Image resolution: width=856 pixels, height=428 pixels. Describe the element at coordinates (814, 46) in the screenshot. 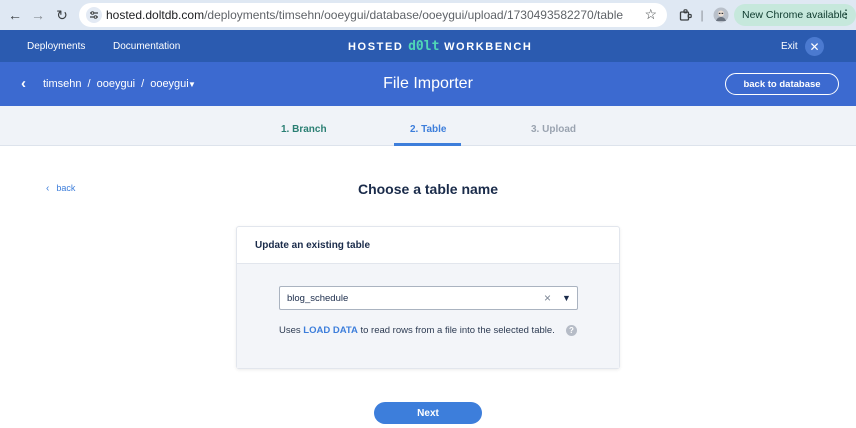

I see `exit-close-icon: ✕` at that location.